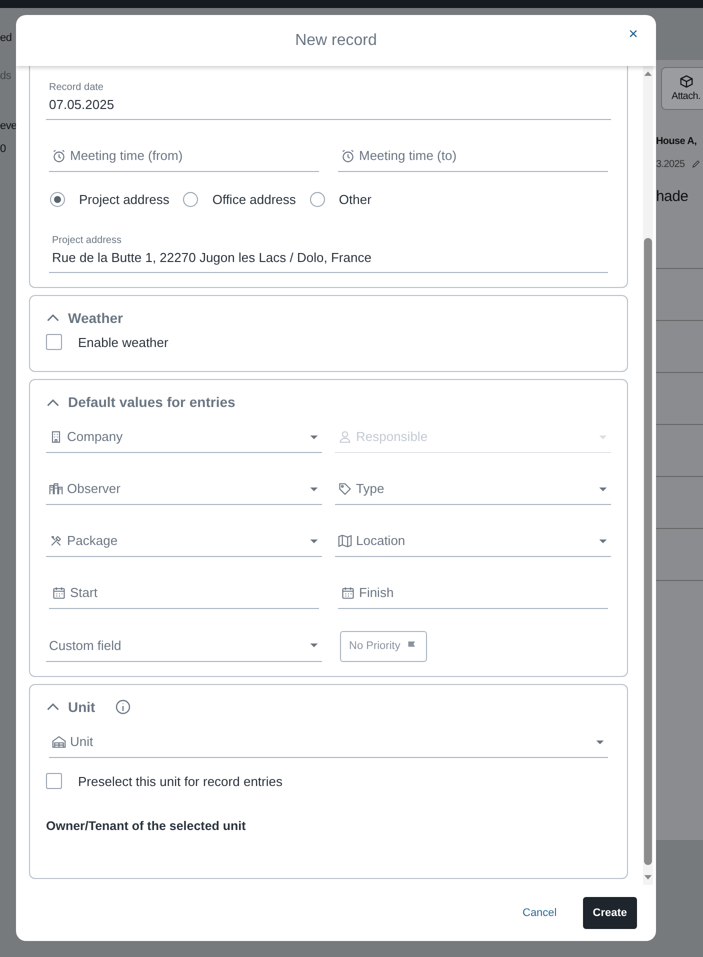 This screenshot has height=957, width=703. Describe the element at coordinates (345, 541) in the screenshot. I see `map-icon` at that location.